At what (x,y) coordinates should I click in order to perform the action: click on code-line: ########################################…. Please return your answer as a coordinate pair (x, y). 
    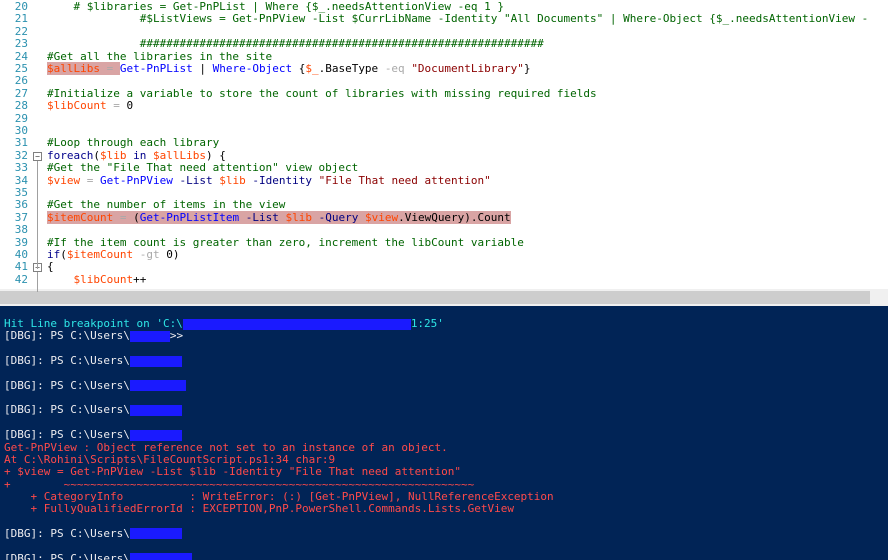
    Looking at the image, I should click on (295, 44).